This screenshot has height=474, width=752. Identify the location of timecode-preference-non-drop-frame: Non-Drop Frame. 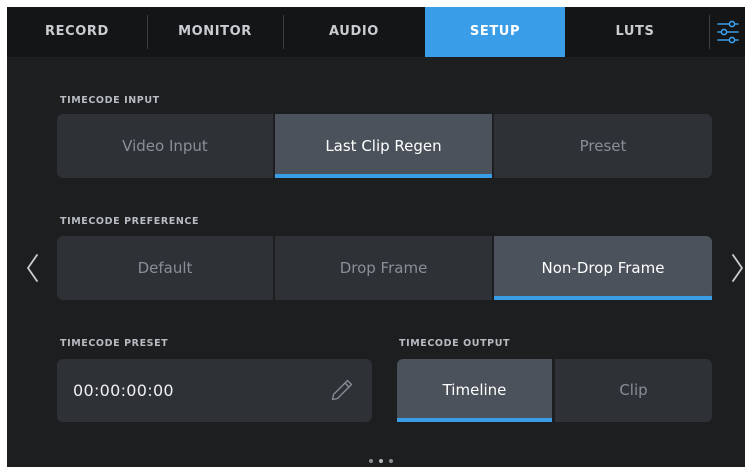
(603, 268).